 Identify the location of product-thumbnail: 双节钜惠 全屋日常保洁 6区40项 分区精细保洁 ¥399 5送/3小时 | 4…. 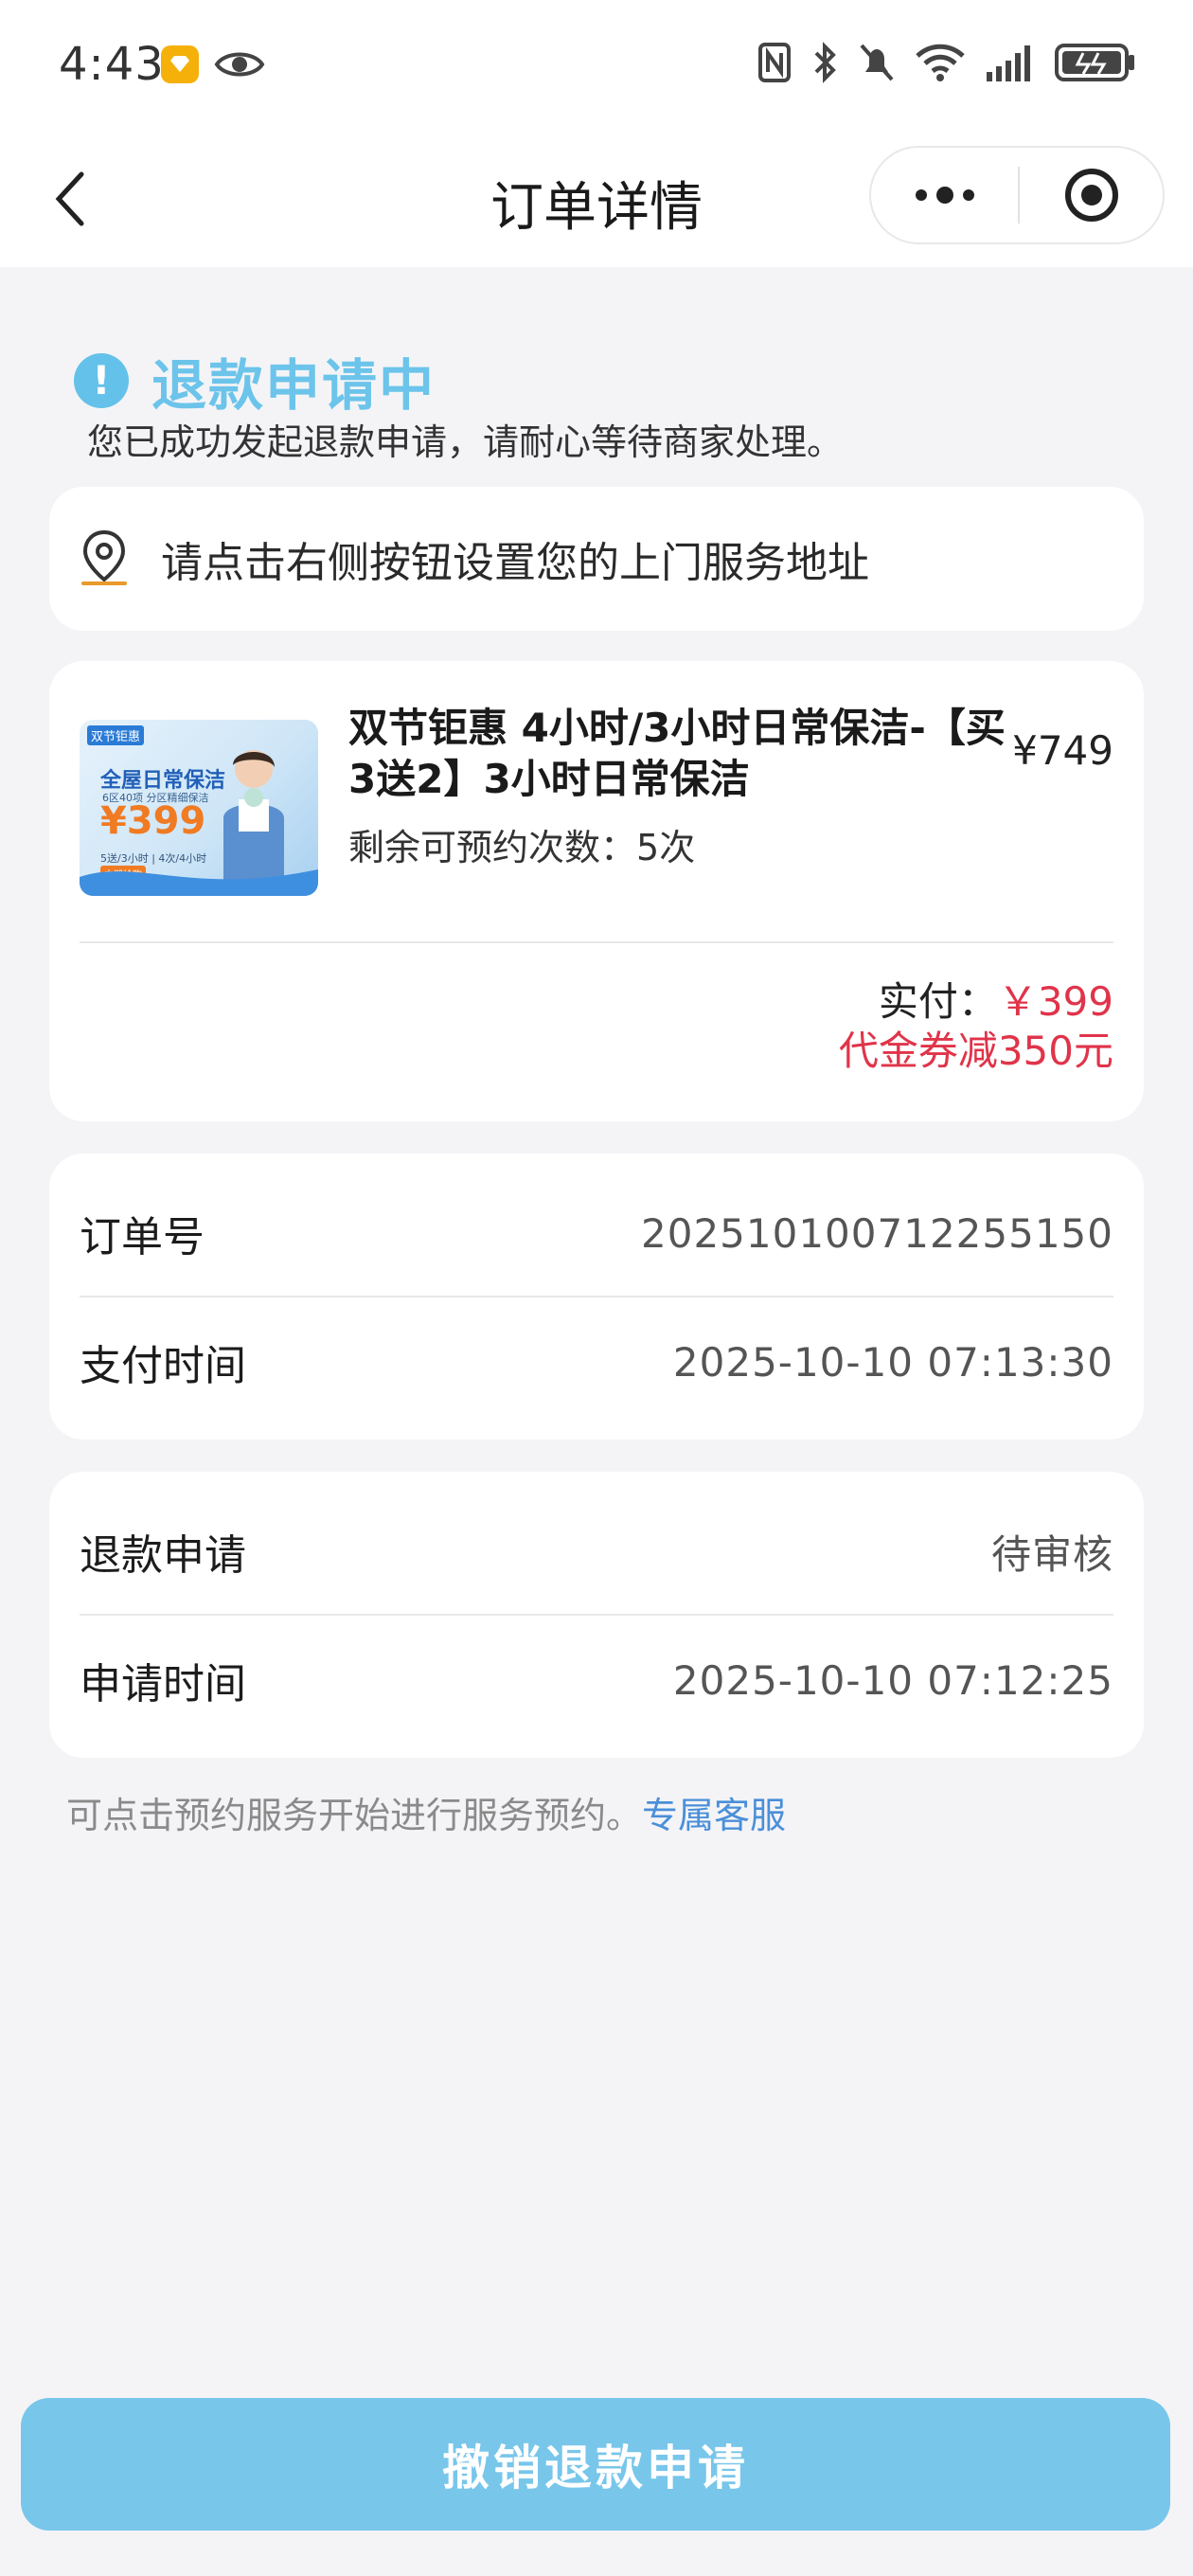
(199, 808).